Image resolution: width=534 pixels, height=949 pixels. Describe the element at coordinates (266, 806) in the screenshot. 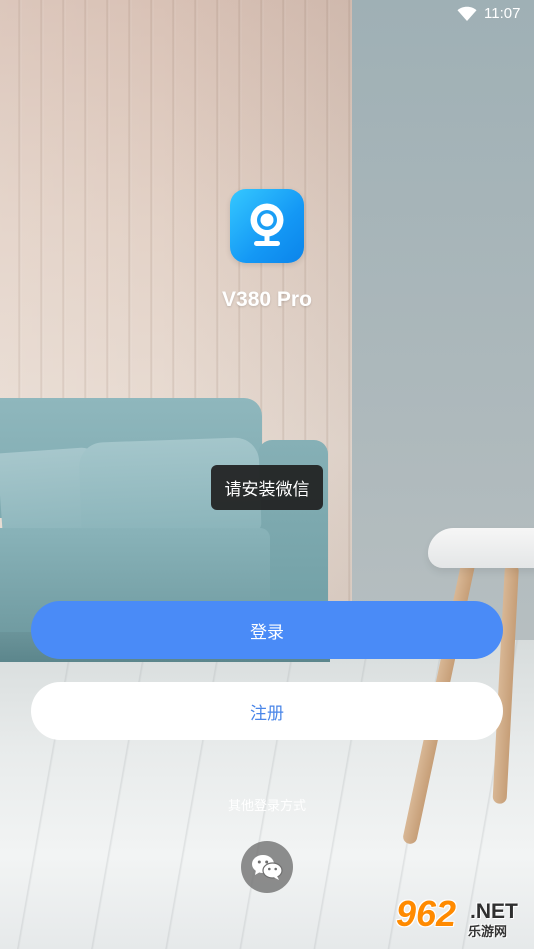

I see `other-login-label: 其他登录方式` at that location.